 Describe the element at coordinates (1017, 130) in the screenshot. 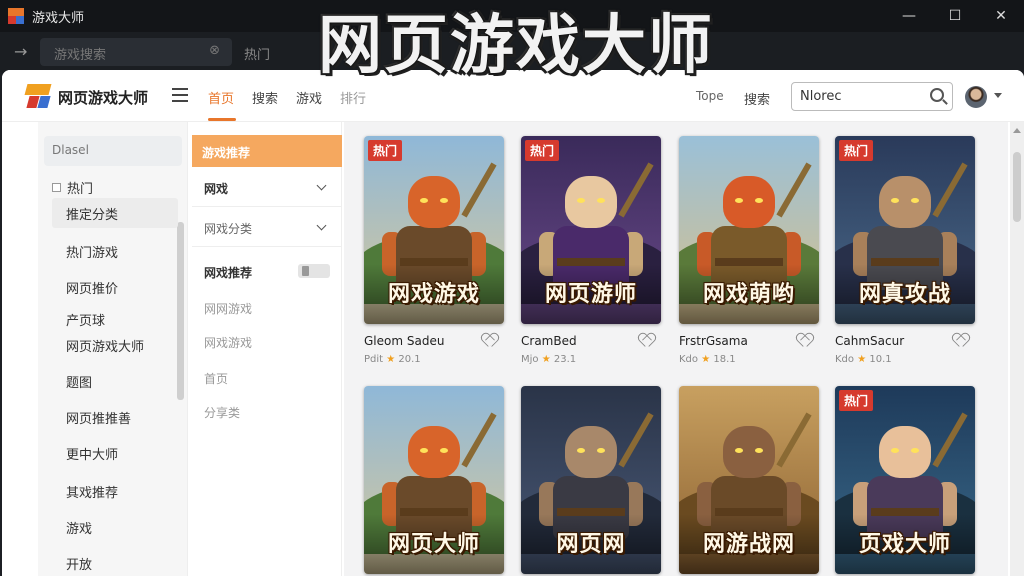

I see `scroll-up-icon` at that location.